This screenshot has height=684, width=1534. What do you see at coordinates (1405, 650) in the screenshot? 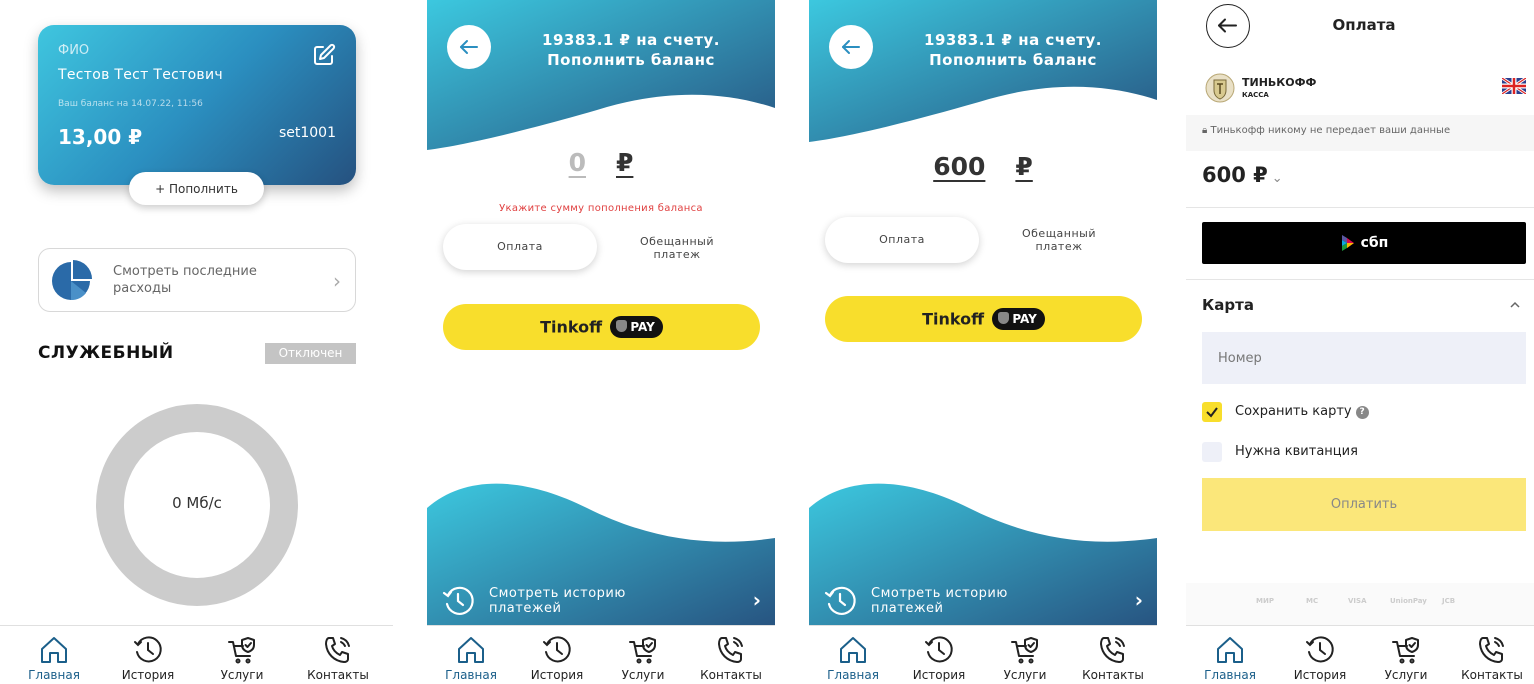
I see `cart-shield-icon` at bounding box center [1405, 650].